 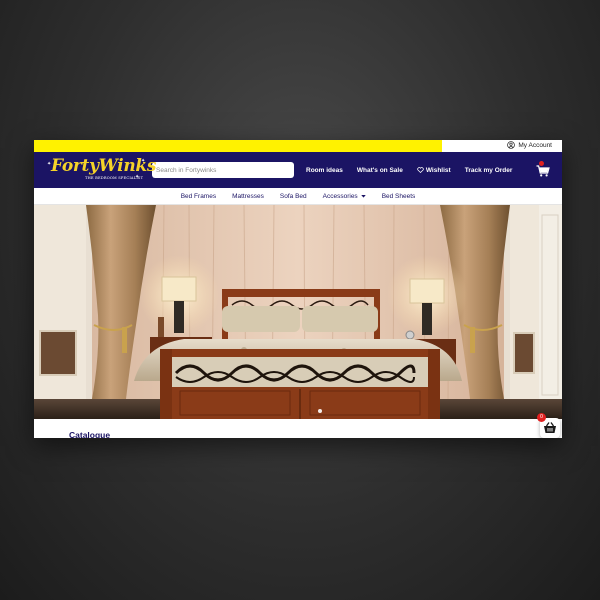 I want to click on nav-wishlist-label: Wishlist, so click(x=438, y=170).